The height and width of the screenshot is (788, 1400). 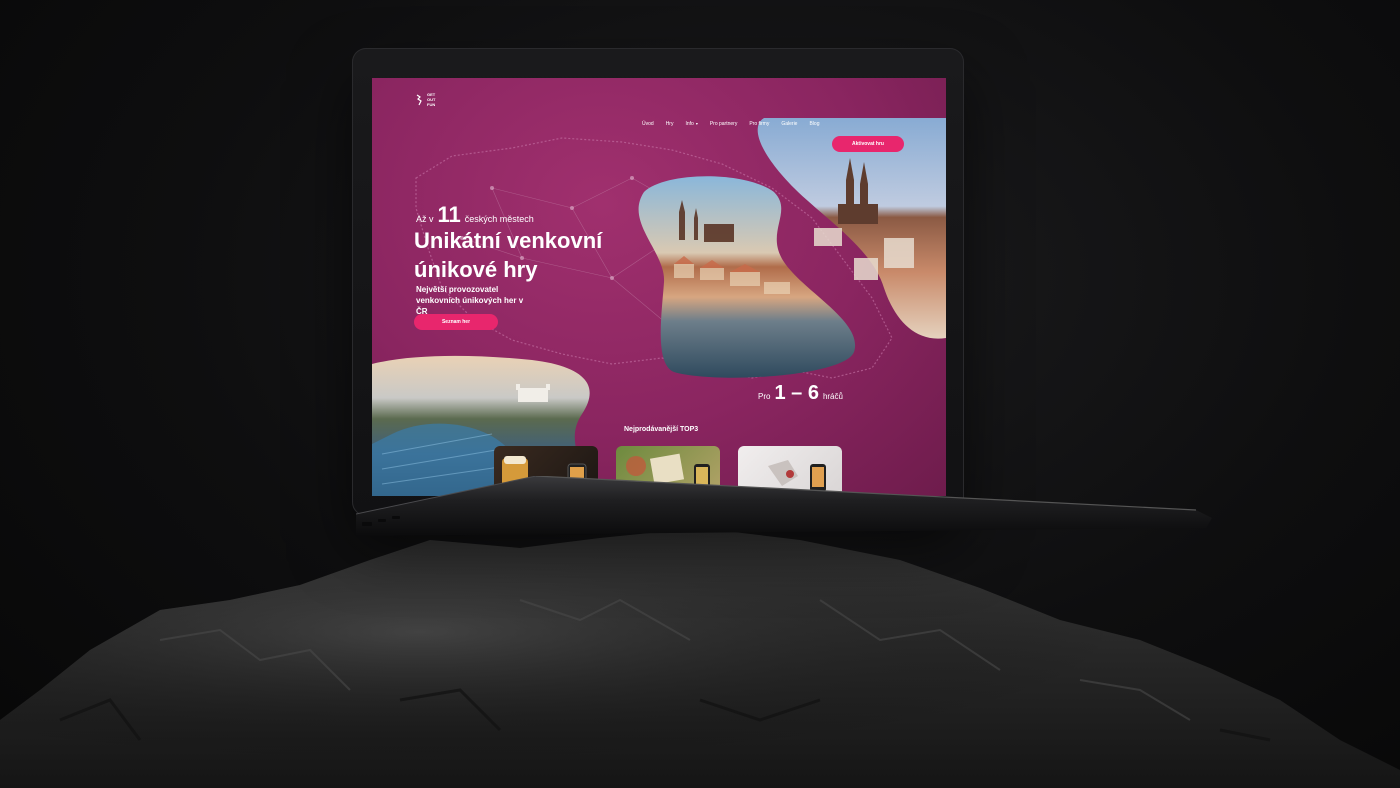 I want to click on hero-city-count: 11, so click(x=449, y=214).